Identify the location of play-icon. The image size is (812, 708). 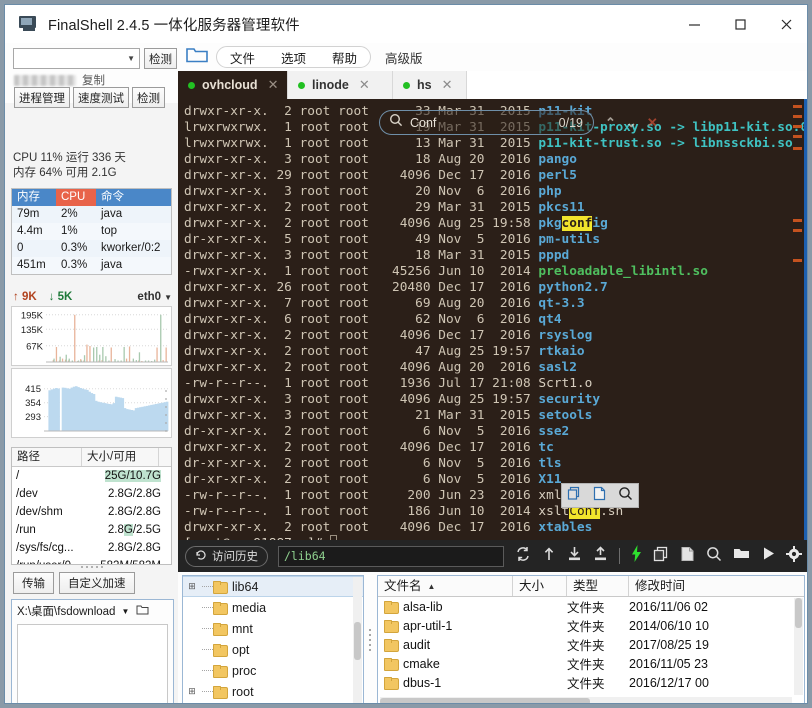
(768, 556).